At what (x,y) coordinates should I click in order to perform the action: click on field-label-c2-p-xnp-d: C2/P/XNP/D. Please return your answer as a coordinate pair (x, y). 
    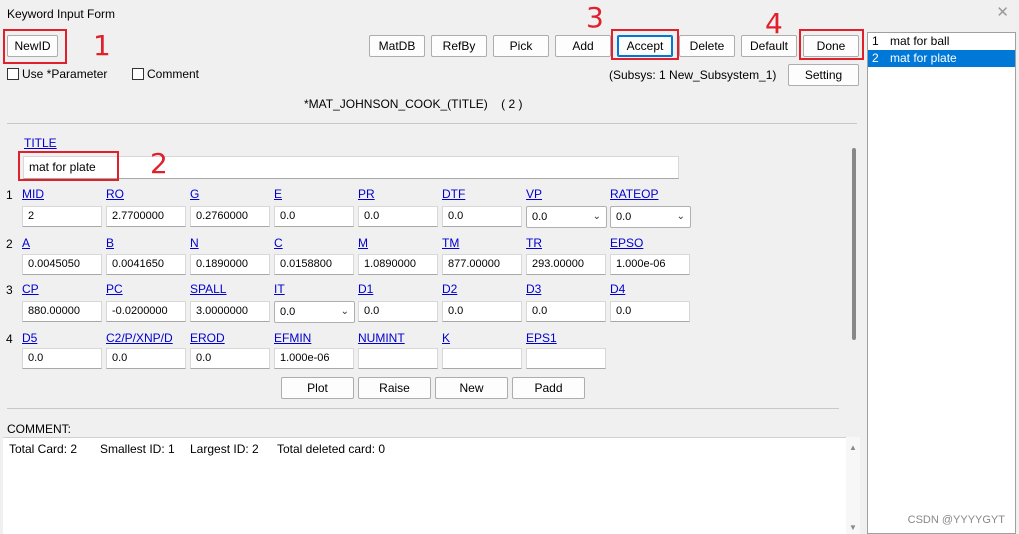
    Looking at the image, I should click on (139, 338).